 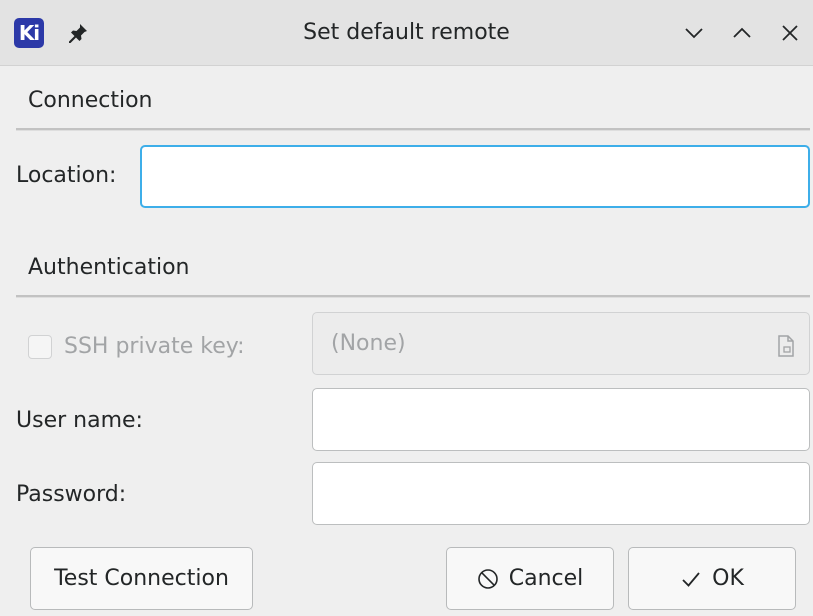 What do you see at coordinates (79, 420) in the screenshot?
I see `username-label: User name:` at bounding box center [79, 420].